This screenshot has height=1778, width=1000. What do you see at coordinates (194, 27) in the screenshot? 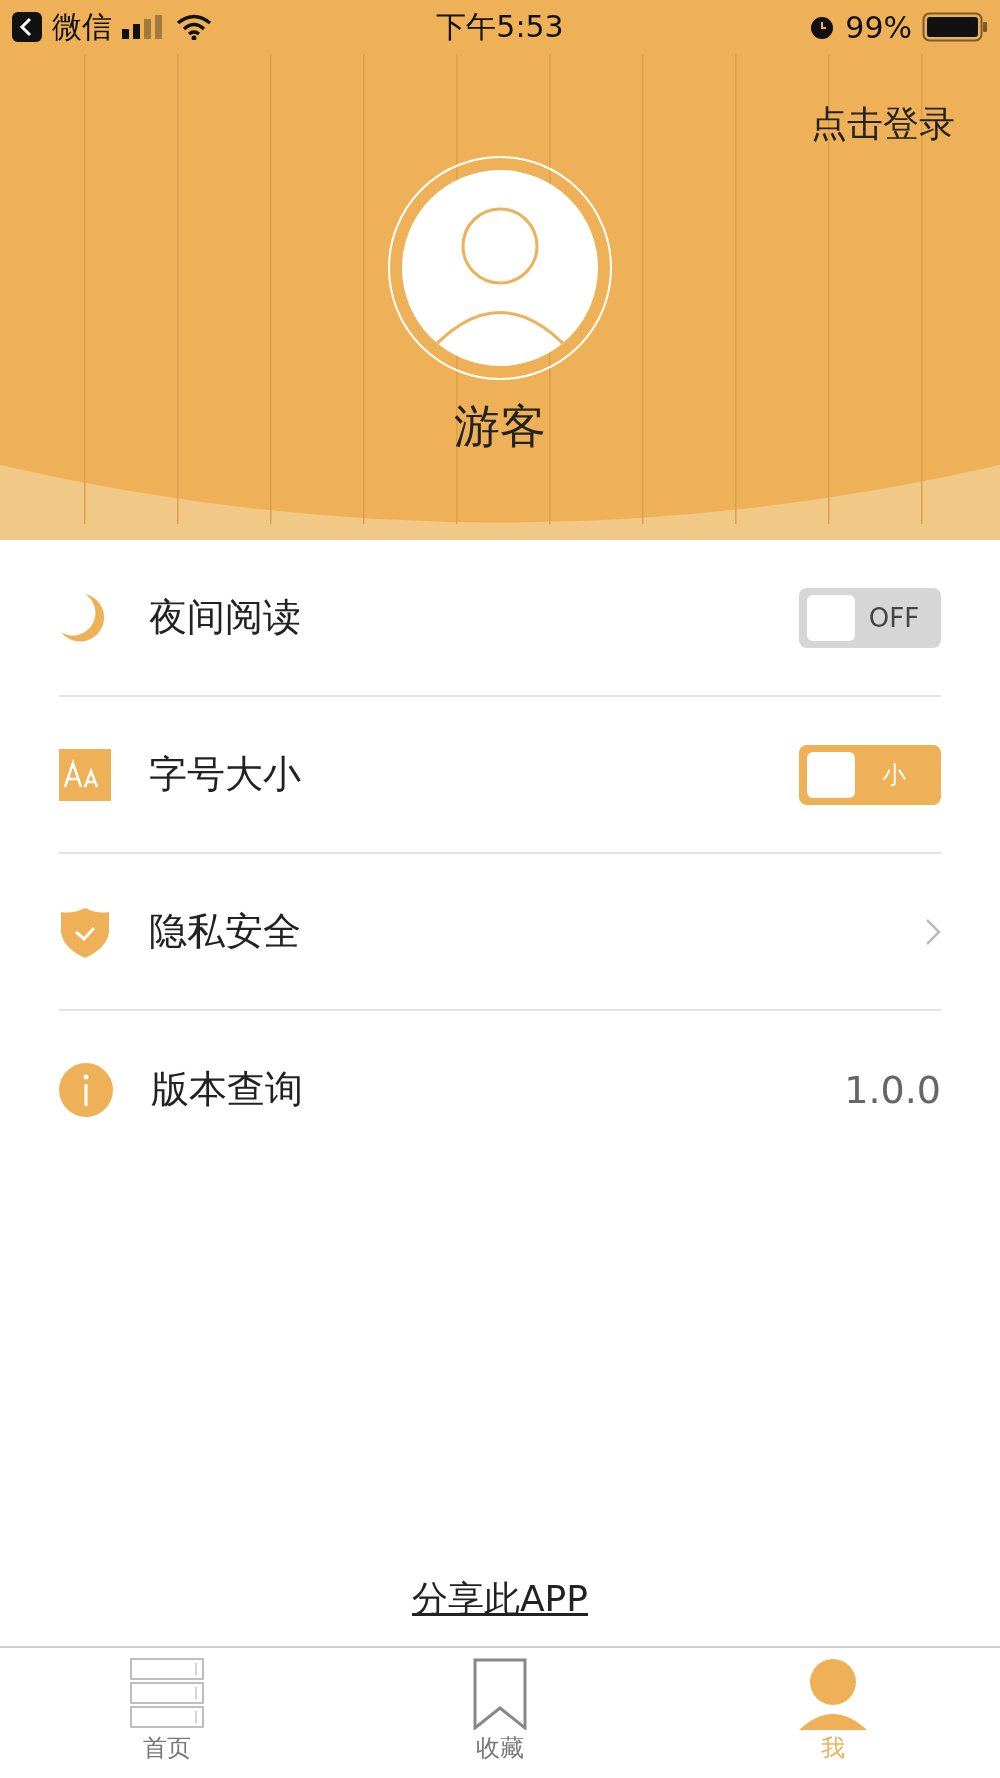
I see `wifi-icon` at bounding box center [194, 27].